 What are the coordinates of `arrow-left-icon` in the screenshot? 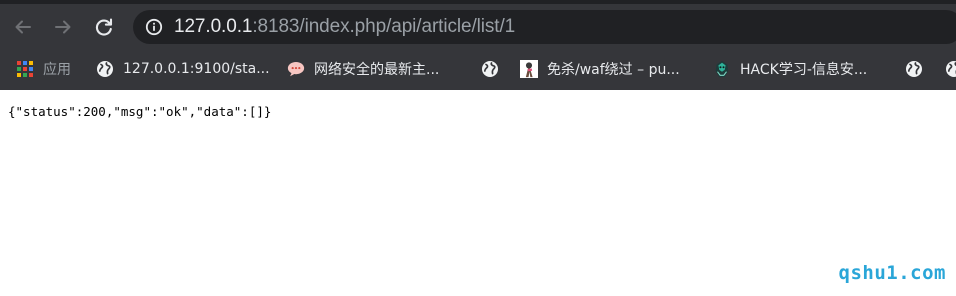 It's located at (23, 27).